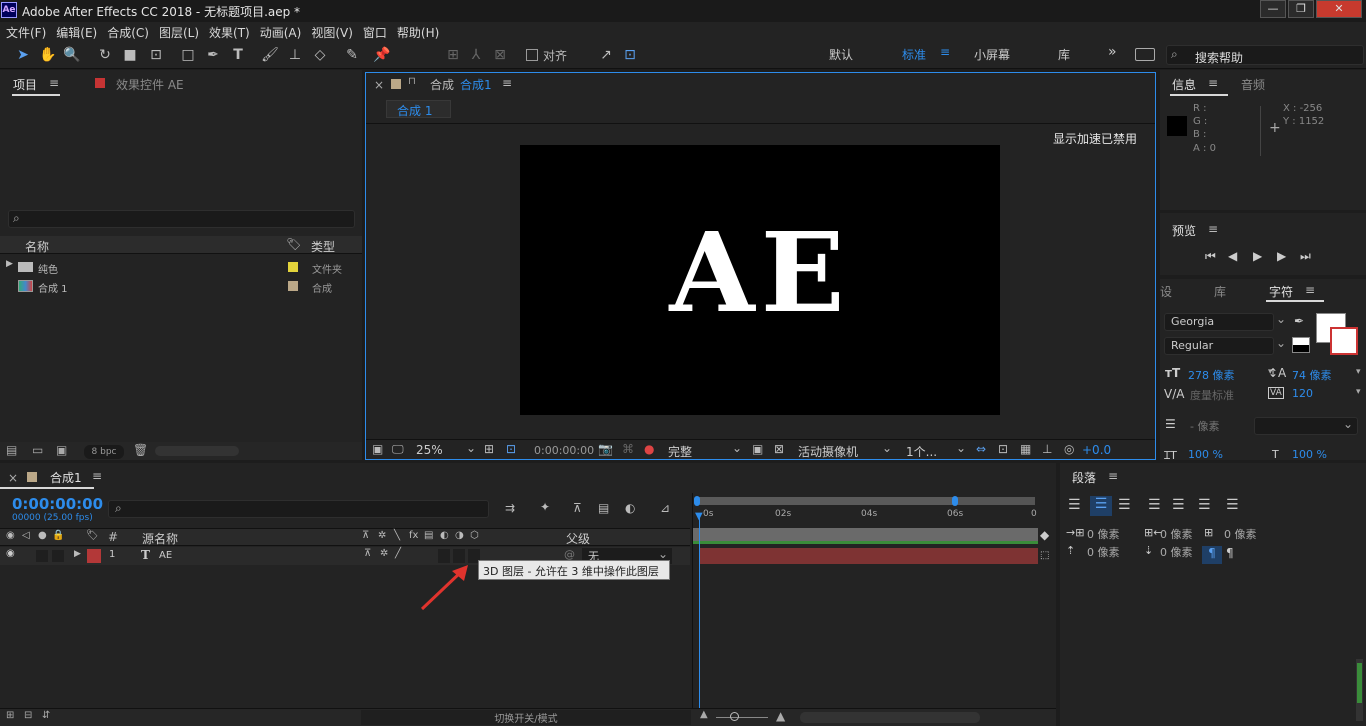 The image size is (1366, 726). I want to click on column-name: 名称, so click(37, 246).